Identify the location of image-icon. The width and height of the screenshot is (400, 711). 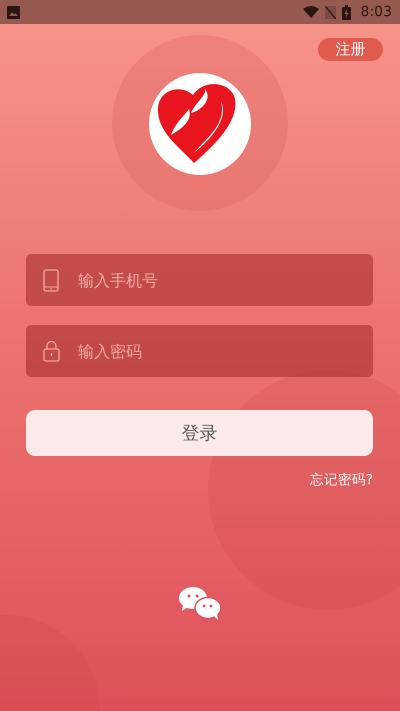
(13, 12).